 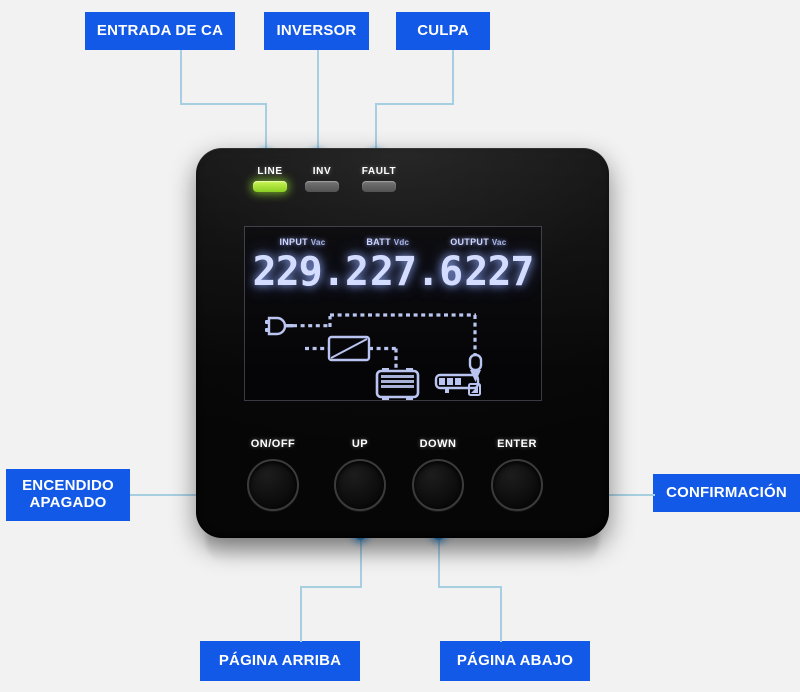 I want to click on callout-page-down-label: PÁGINA ABAJO, so click(x=515, y=660).